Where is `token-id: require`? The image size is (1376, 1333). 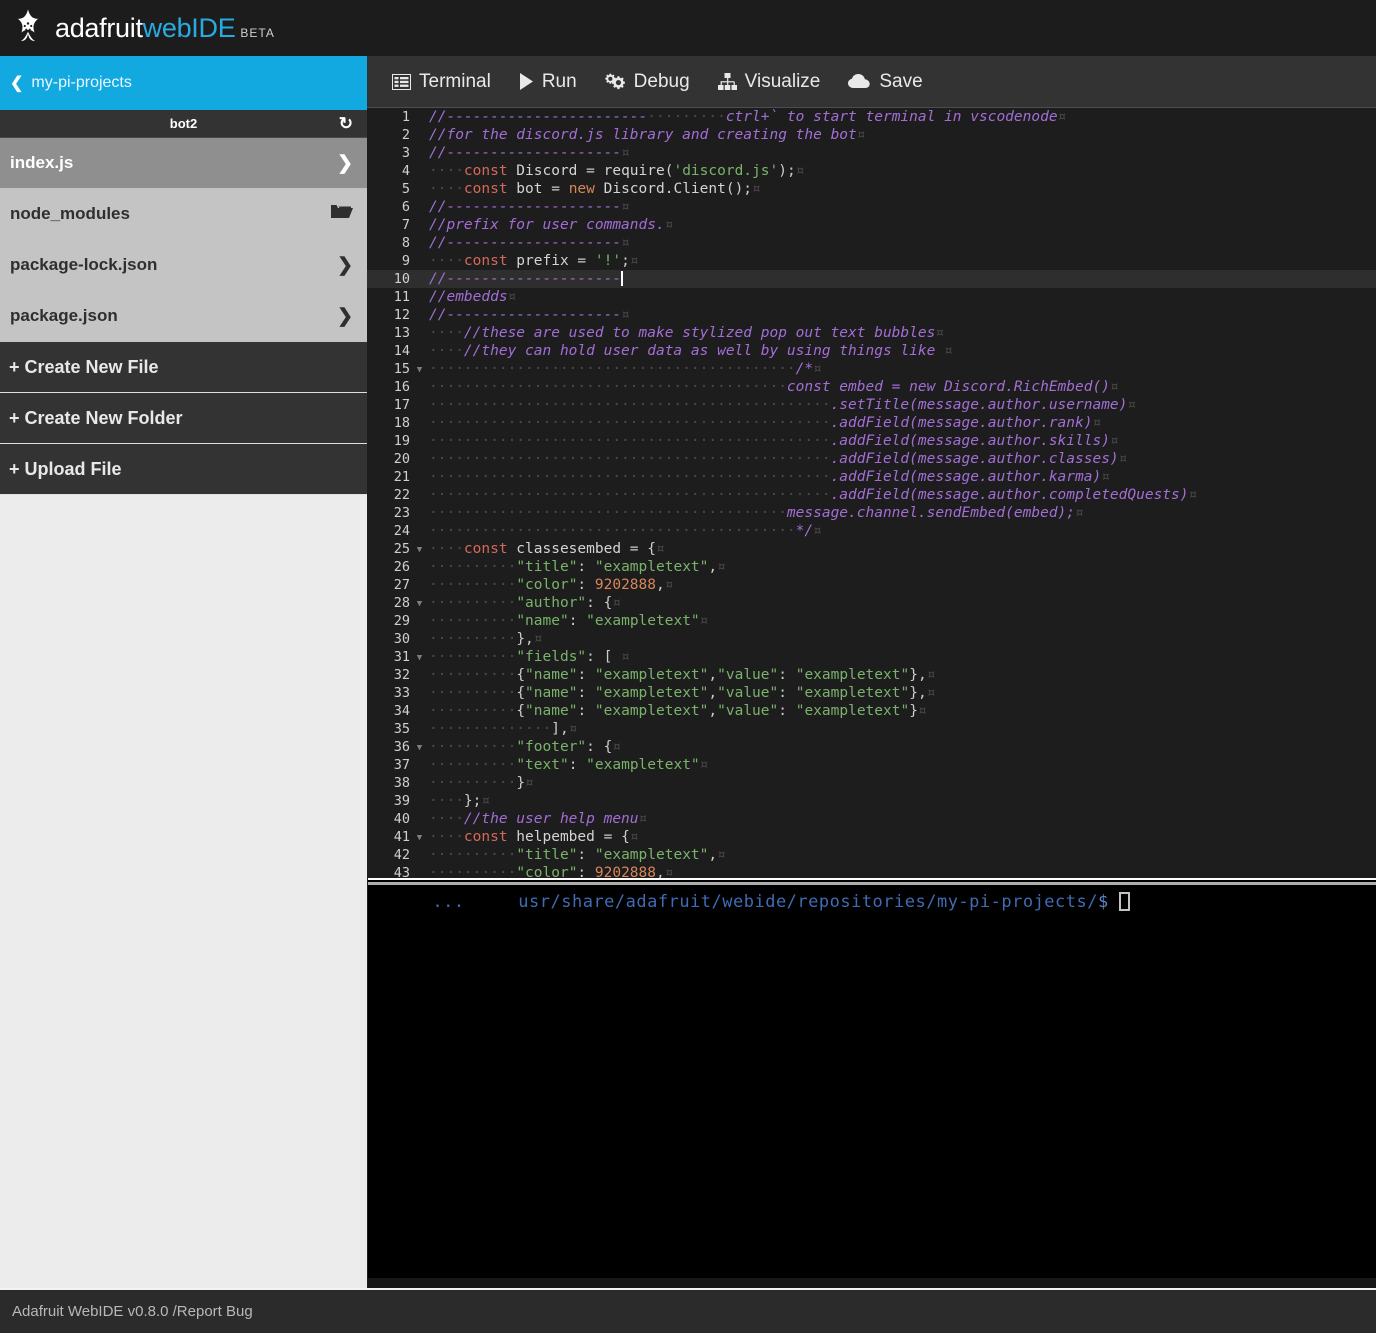
token-id: require is located at coordinates (629, 171).